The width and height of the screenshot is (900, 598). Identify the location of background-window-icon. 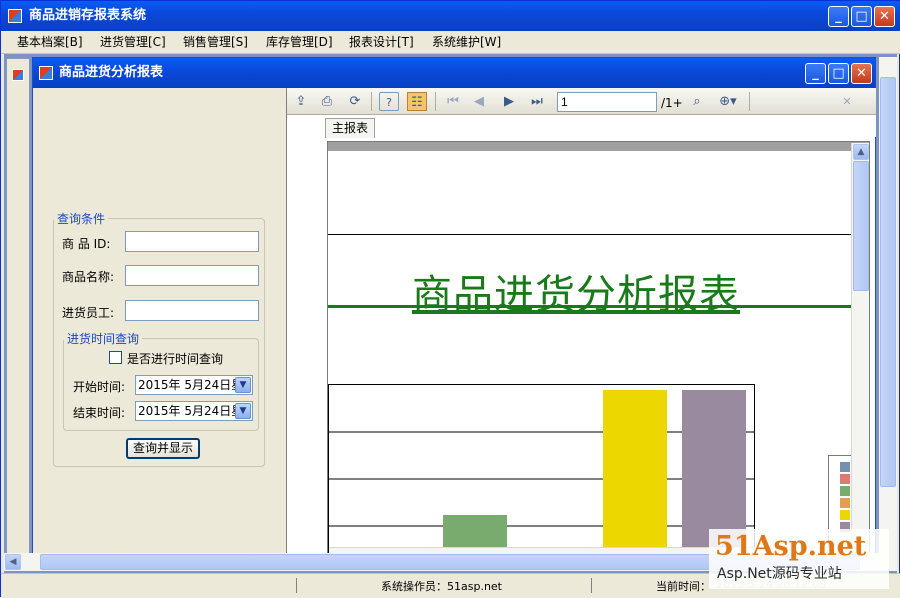
(18, 75).